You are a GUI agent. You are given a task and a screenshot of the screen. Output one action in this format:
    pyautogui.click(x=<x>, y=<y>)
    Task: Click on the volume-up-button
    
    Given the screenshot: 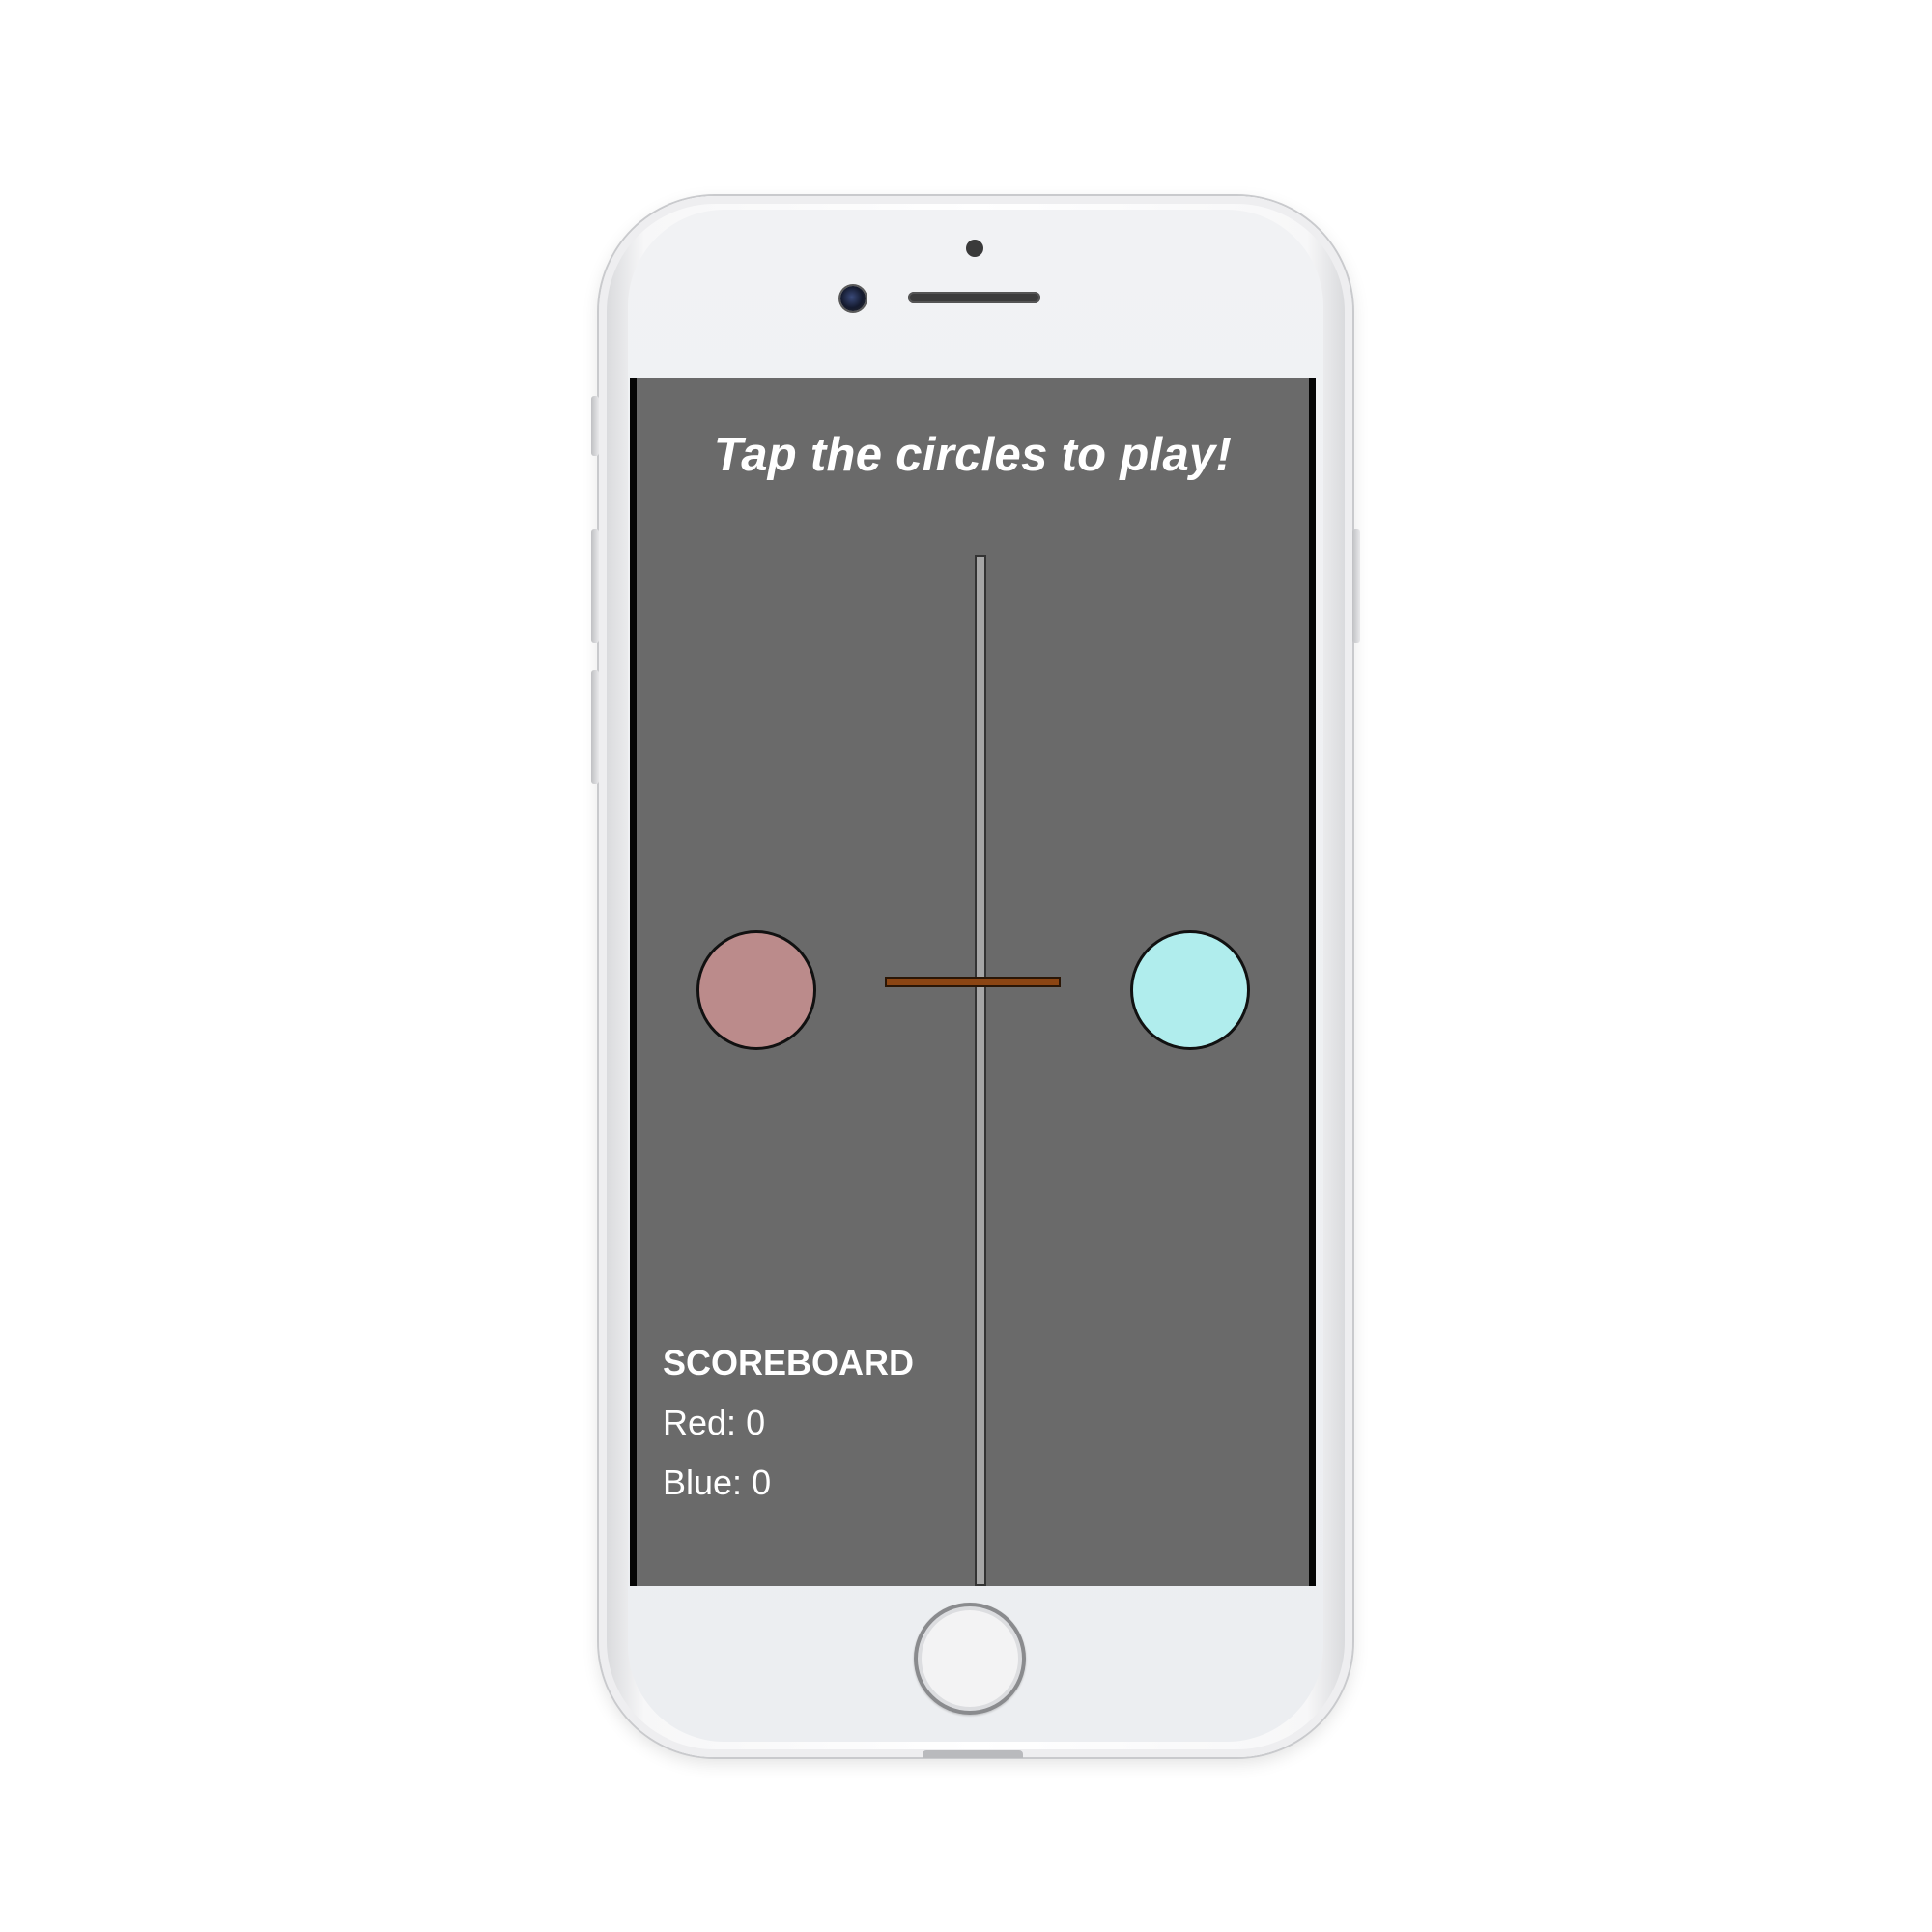 What is the action you would take?
    pyautogui.click(x=595, y=586)
    